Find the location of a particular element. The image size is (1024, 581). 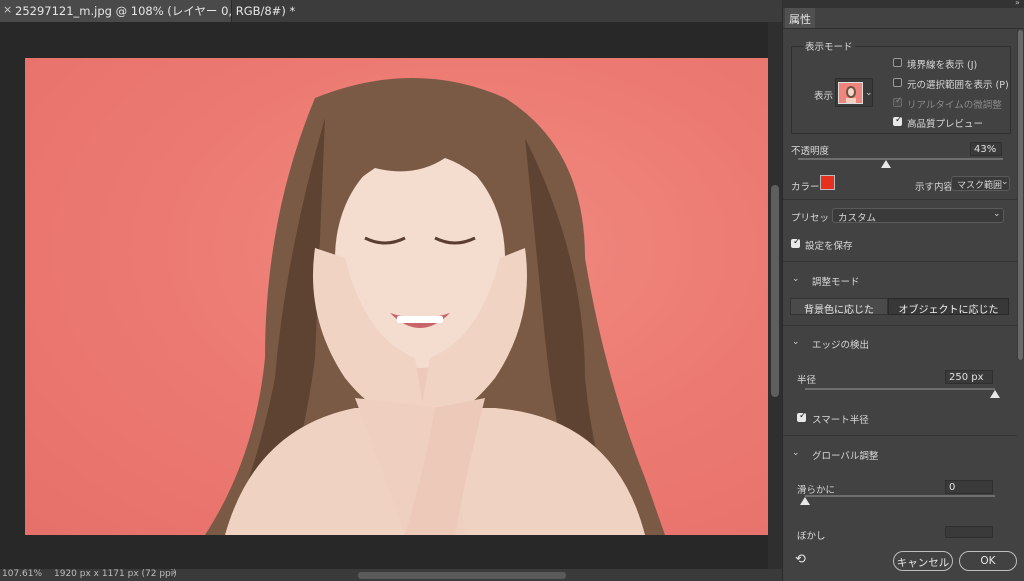

radius-input: 250 px is located at coordinates (969, 377).